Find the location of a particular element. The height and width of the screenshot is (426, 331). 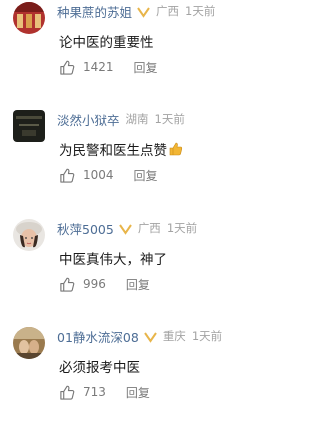

comment-meta: 种果蔗的苏姐 广西 1天前 is located at coordinates (136, 11).